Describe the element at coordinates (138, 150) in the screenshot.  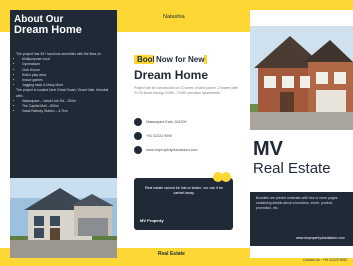
I see `web-icon` at that location.